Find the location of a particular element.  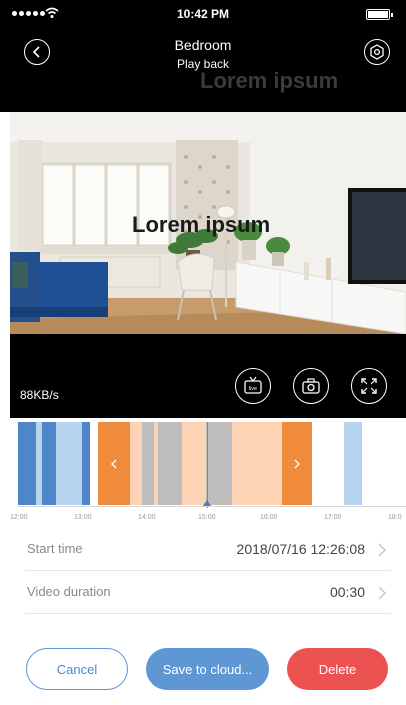

timeline-axis is located at coordinates (212, 506).